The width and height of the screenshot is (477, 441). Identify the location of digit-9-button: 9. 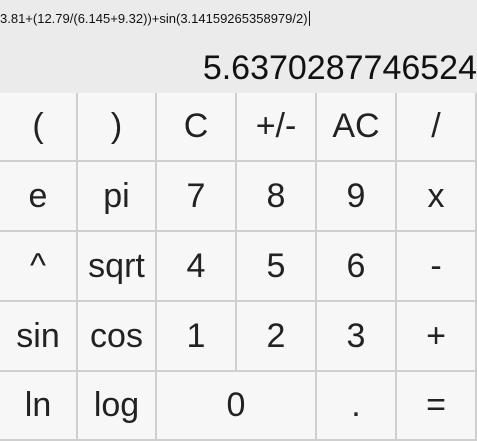
(357, 197).